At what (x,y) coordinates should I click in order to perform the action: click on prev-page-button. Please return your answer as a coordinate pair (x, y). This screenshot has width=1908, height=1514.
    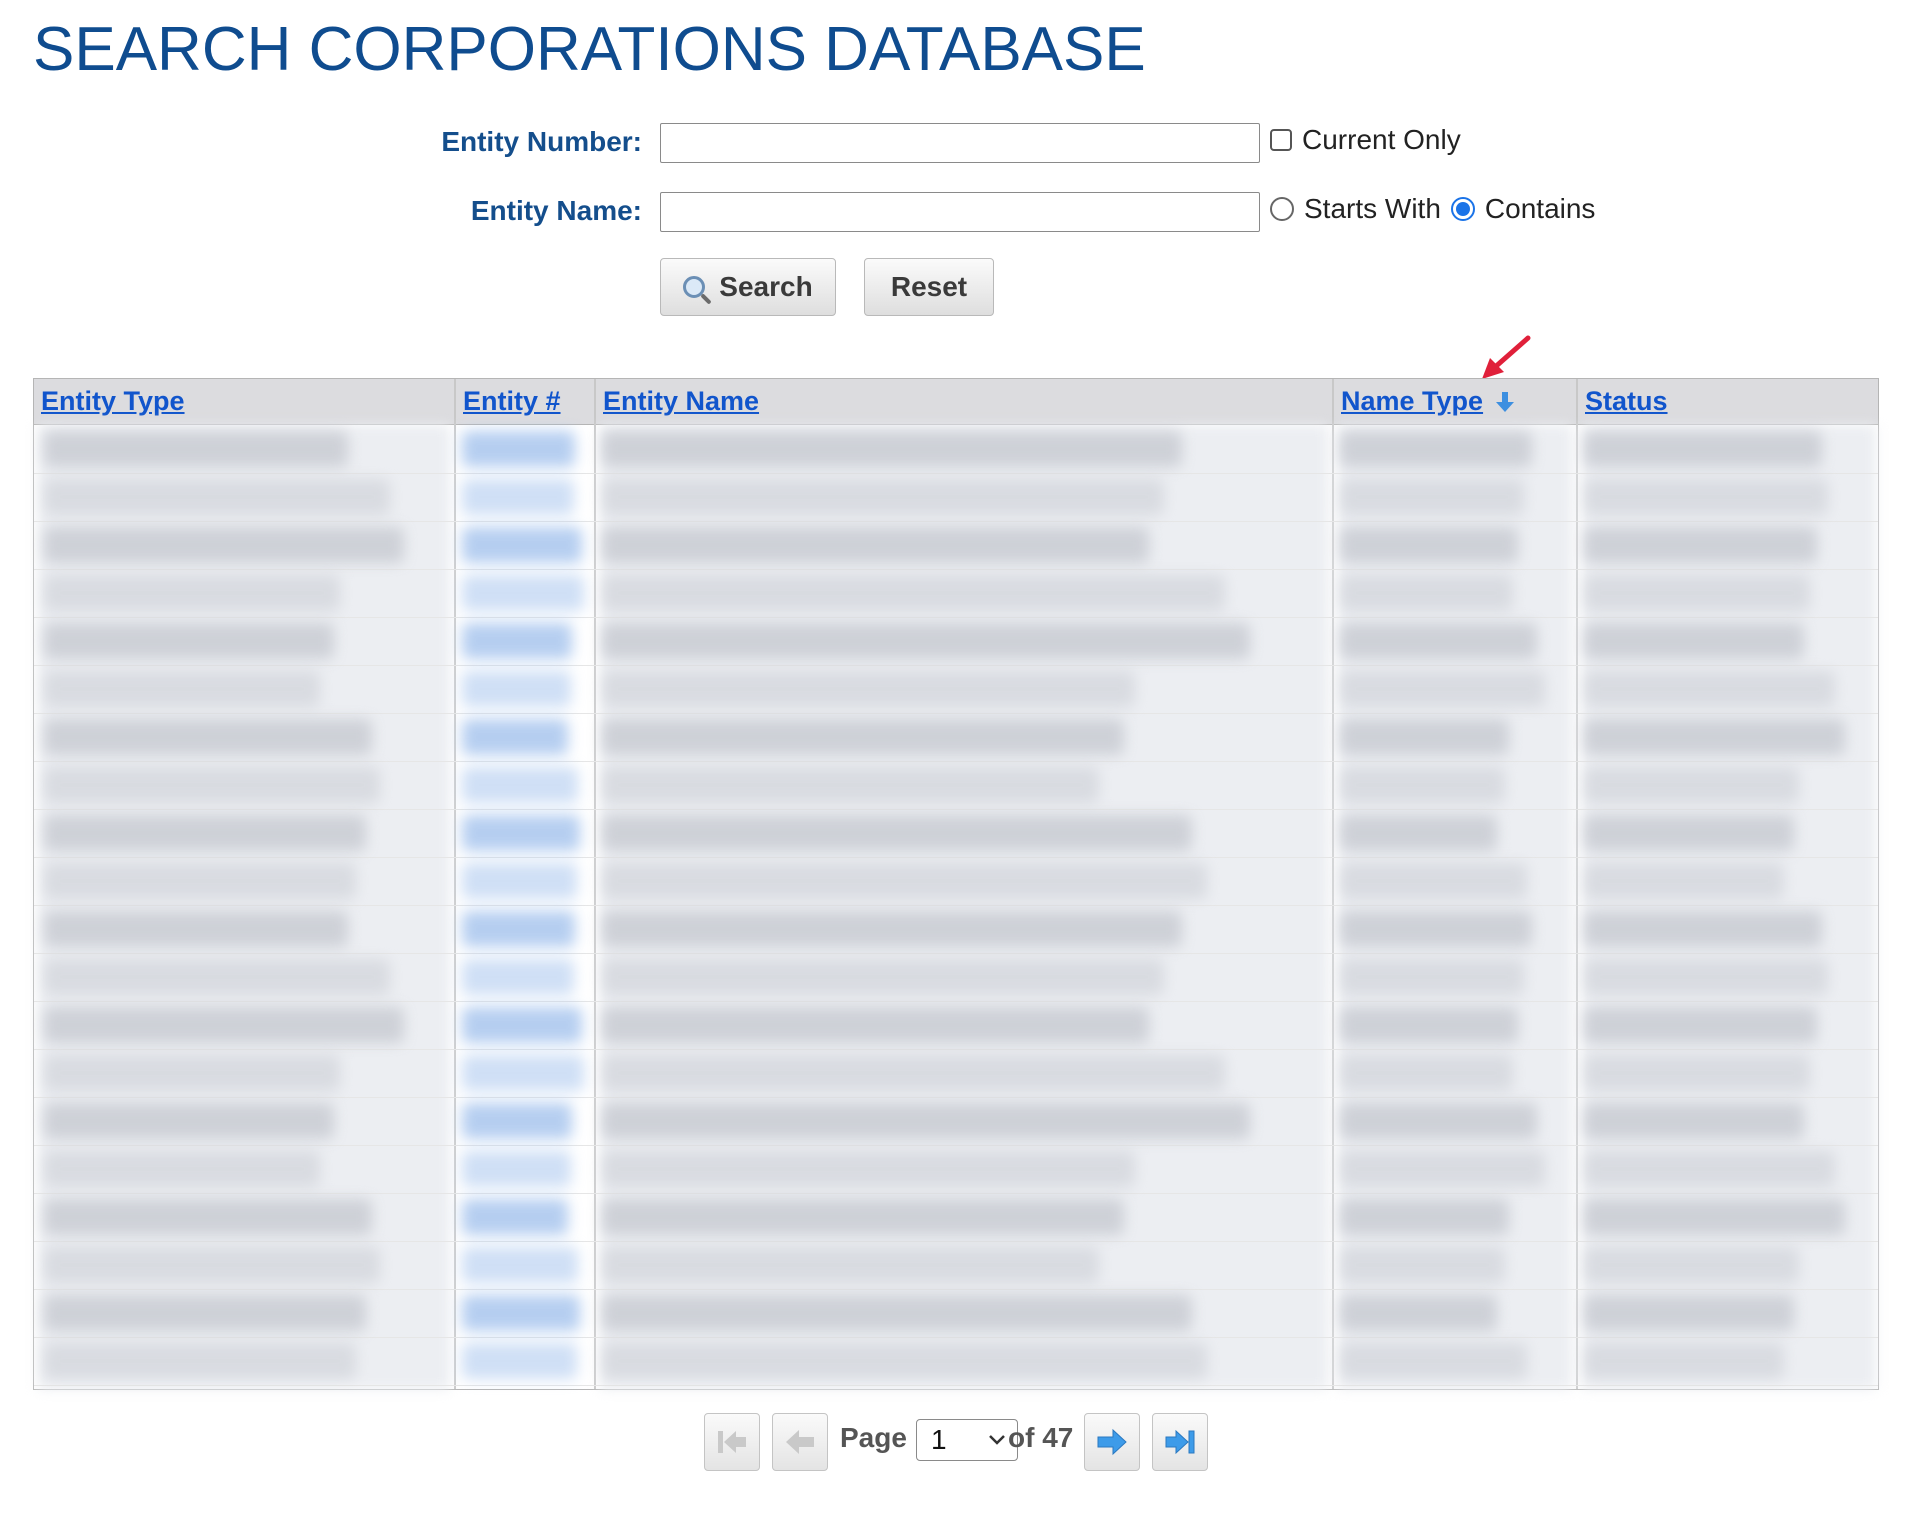
    Looking at the image, I should click on (800, 1442).